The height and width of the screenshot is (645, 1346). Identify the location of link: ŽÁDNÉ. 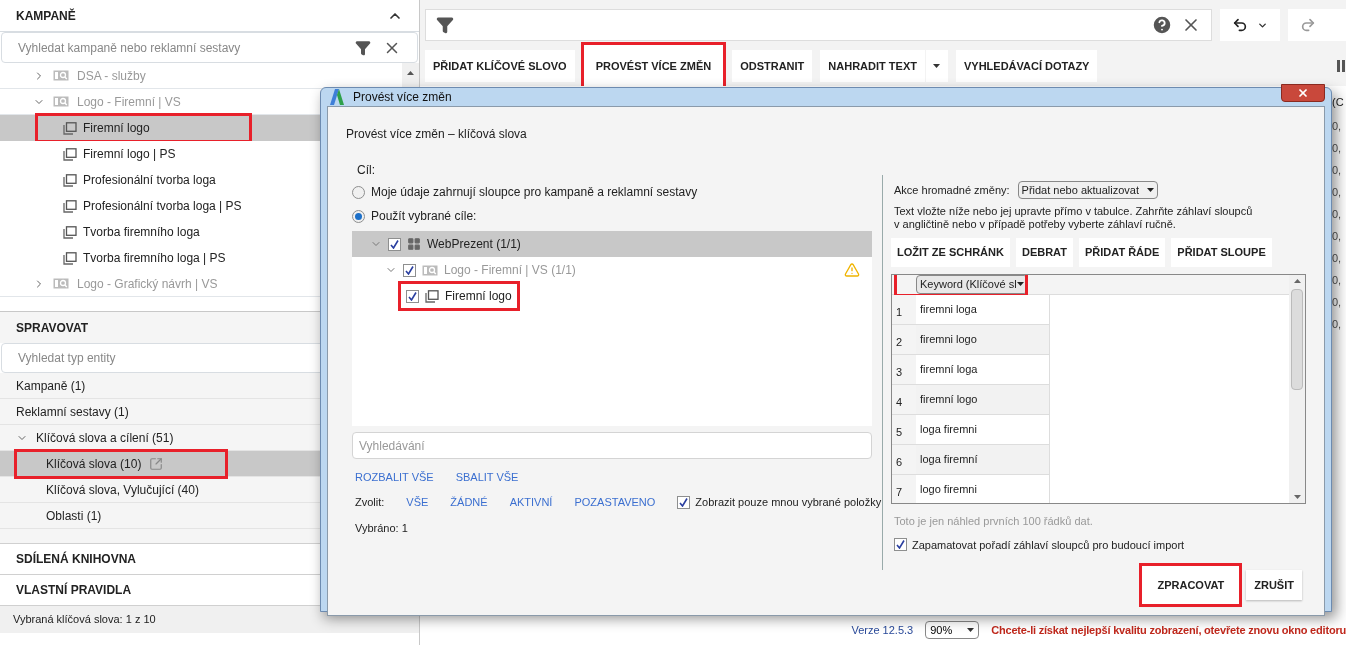
(469, 502).